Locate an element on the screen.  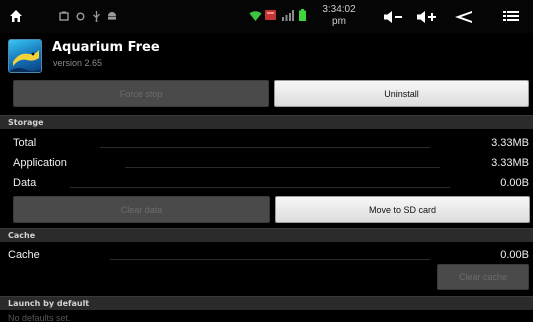
storage-application-label: Application is located at coordinates (40, 163).